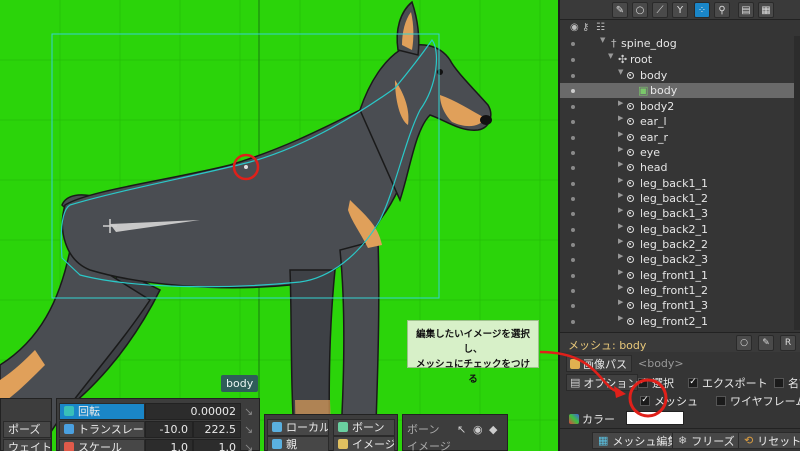 The width and height of the screenshot is (800, 451). Describe the element at coordinates (364, 427) in the screenshot. I see `bone-toggle-button: ボーン` at that location.